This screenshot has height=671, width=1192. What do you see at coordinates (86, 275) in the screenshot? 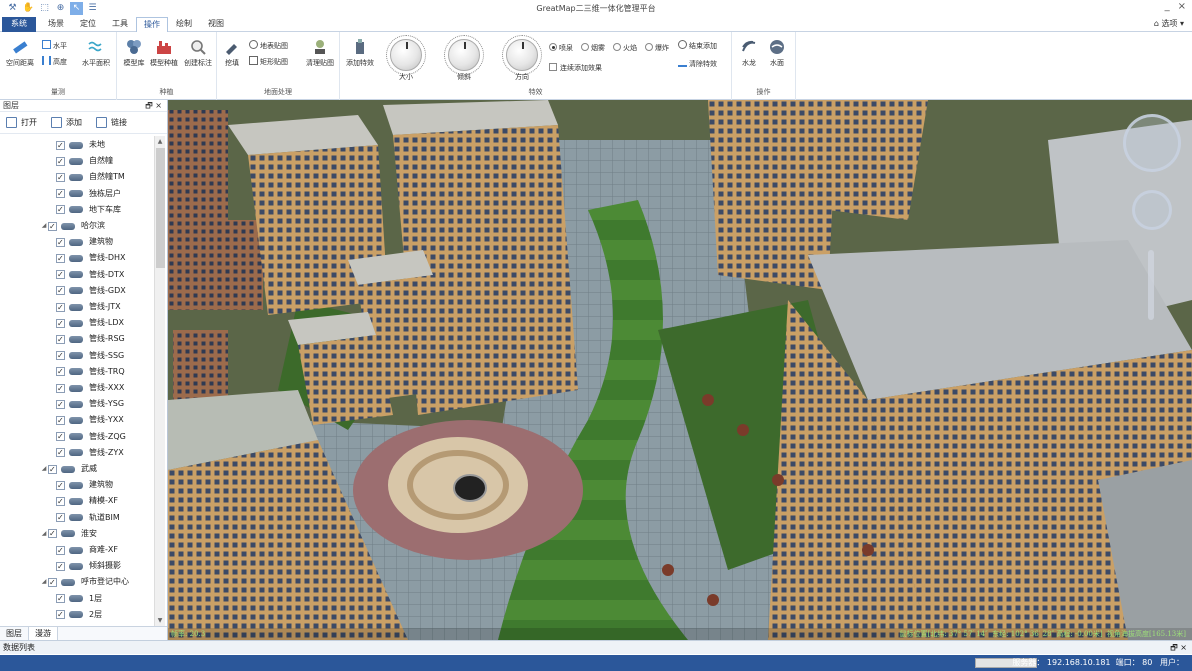
I see `layer-node: 管线-DTX` at bounding box center [86, 275].